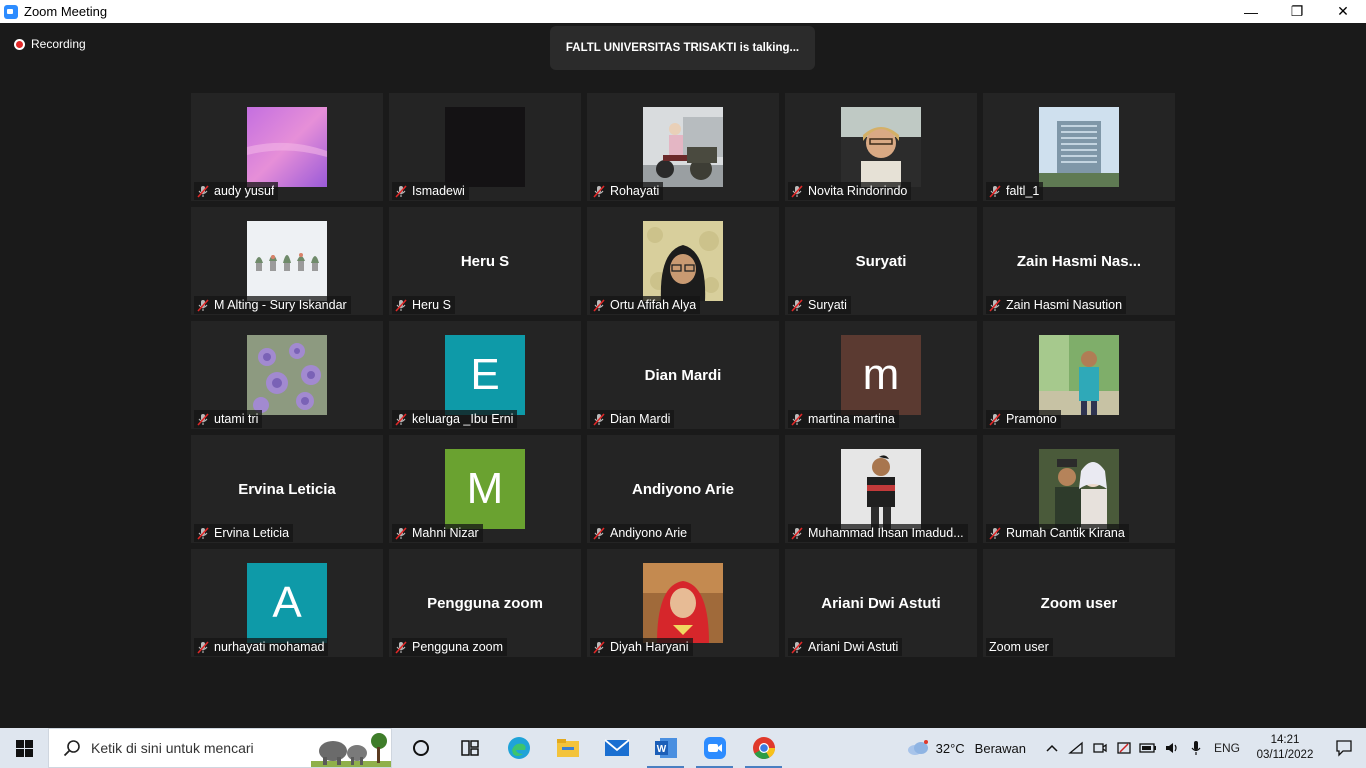 The height and width of the screenshot is (768, 1366). I want to click on recording-label: Recording, so click(58, 44).